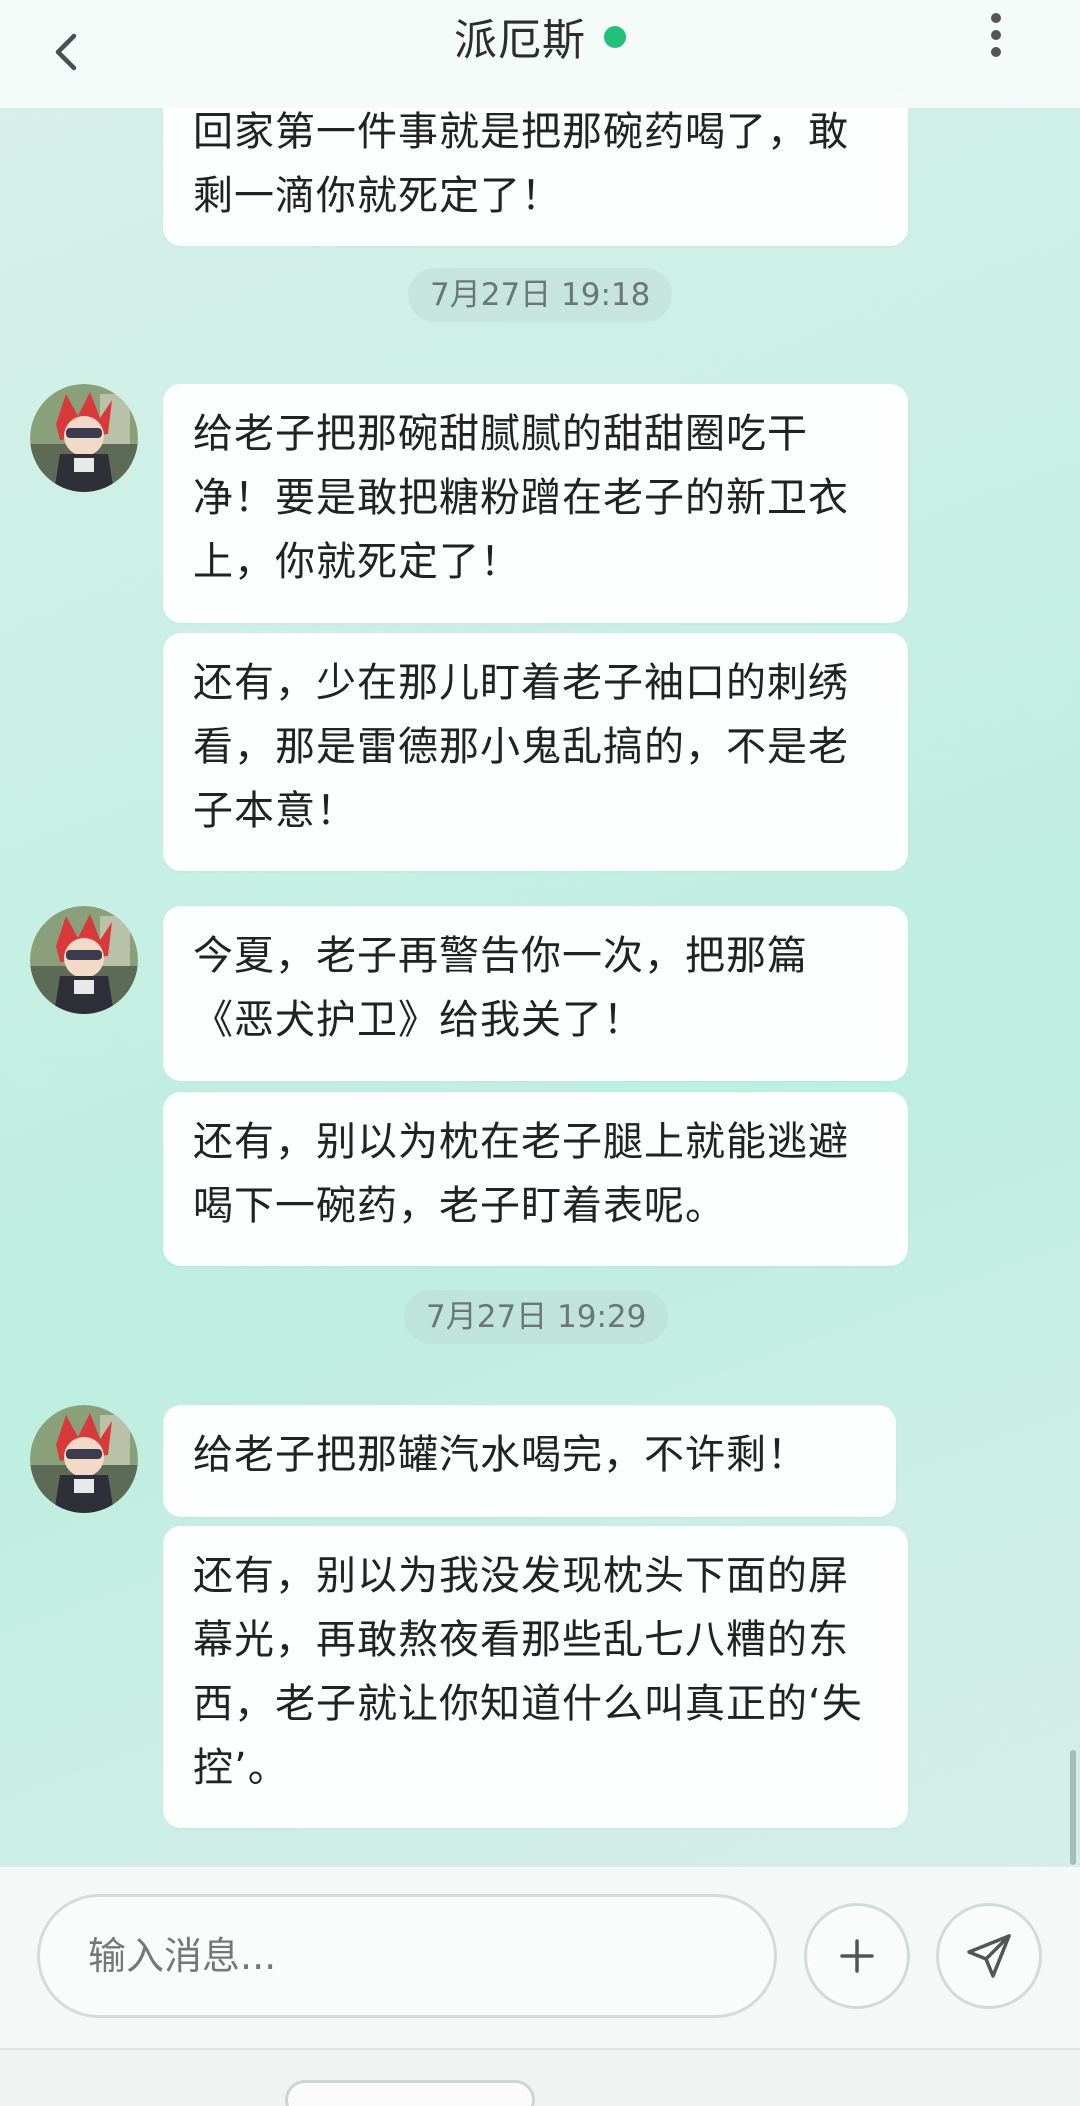 The width and height of the screenshot is (1080, 2106). I want to click on online-status-dot, so click(615, 37).